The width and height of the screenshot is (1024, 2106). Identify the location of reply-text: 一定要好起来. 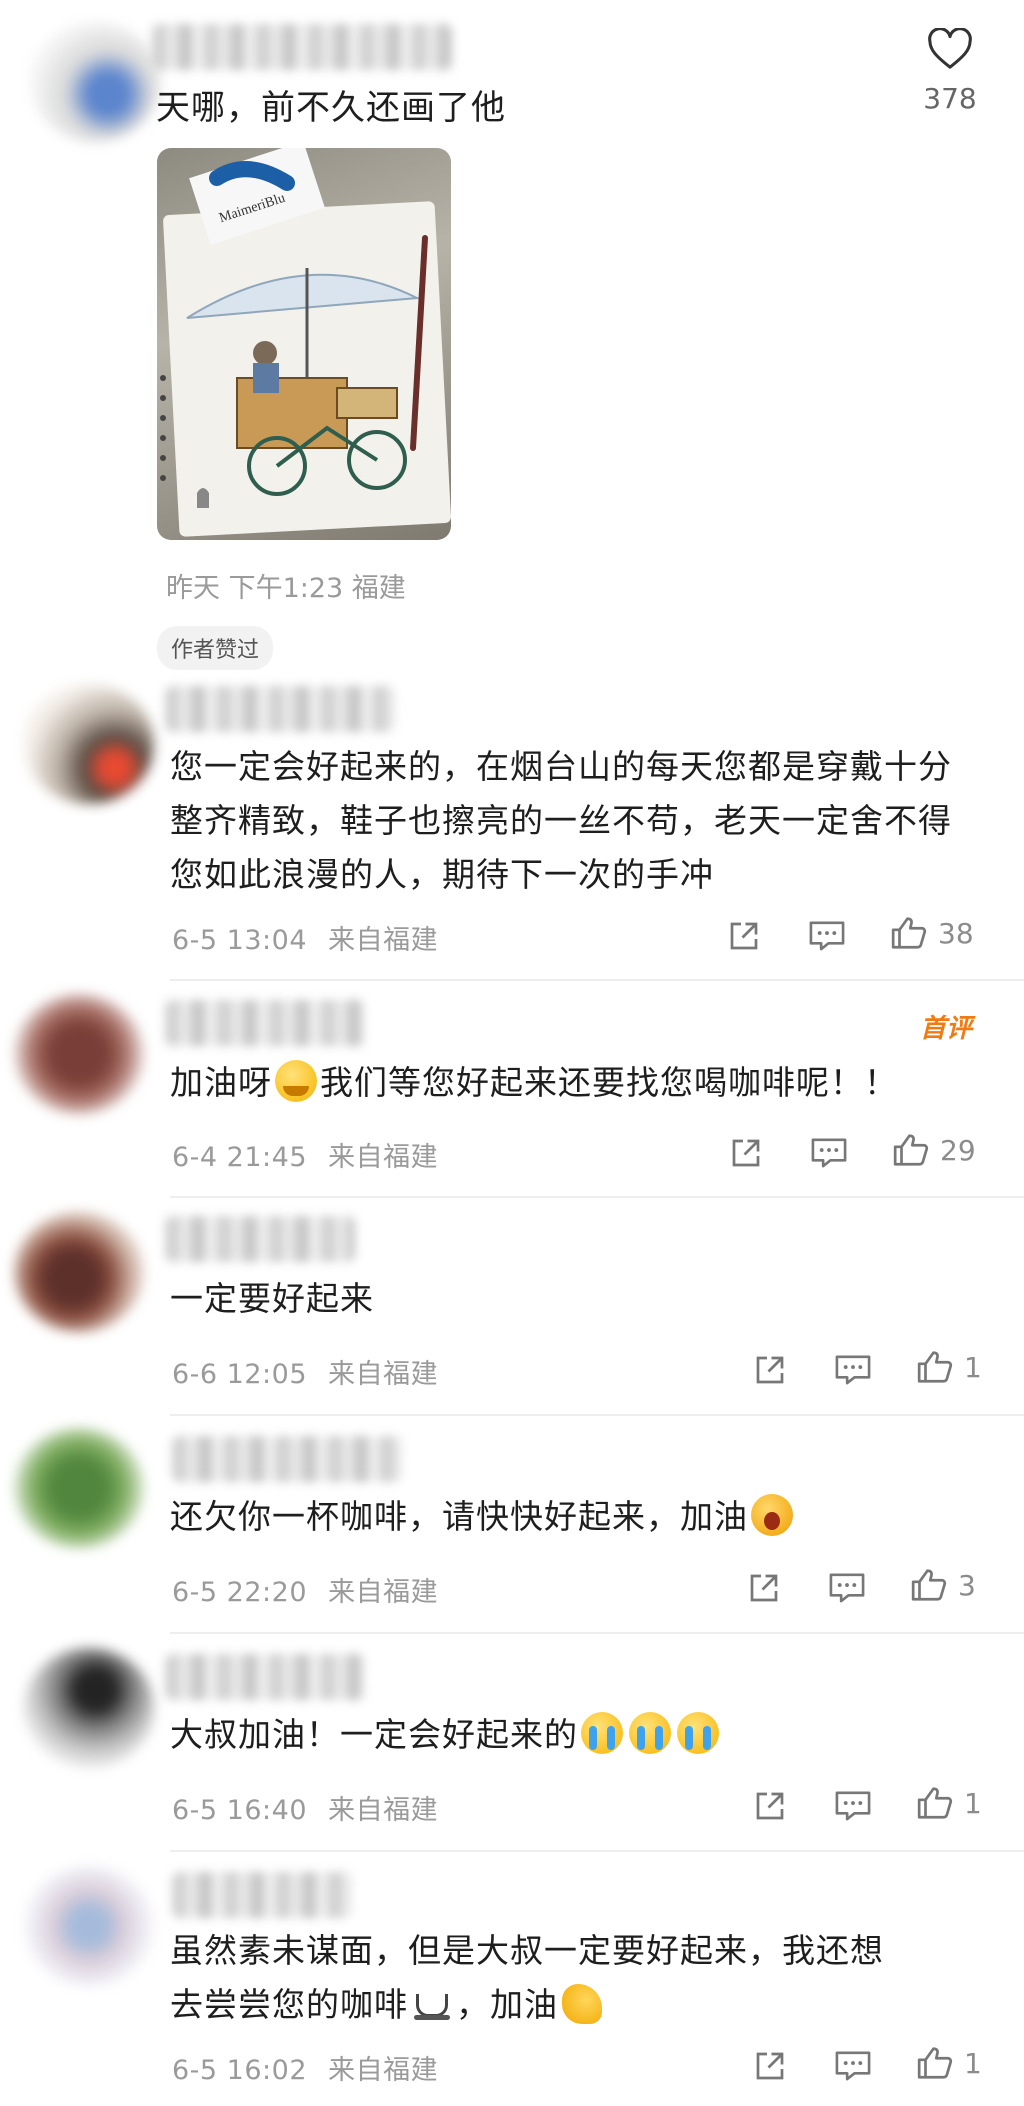
(272, 1298).